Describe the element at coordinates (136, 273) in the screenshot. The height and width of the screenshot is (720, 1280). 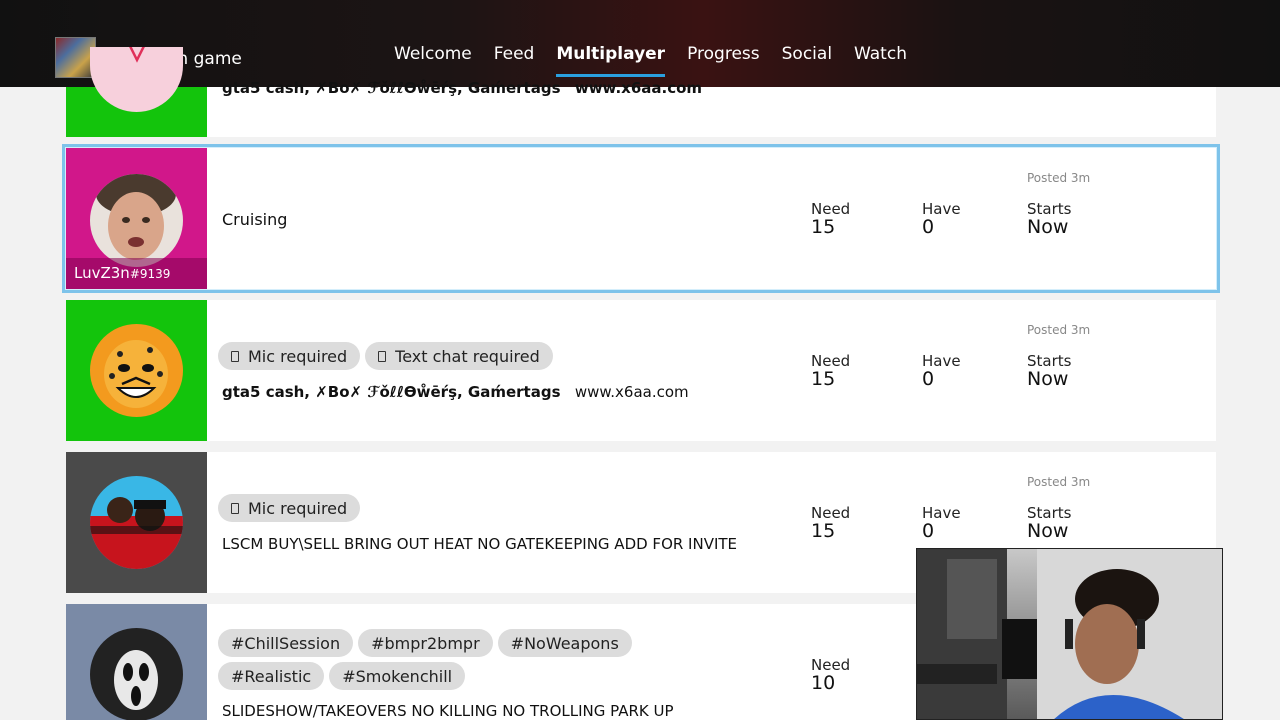
I see `gamertag-label: LuvZ3n#9139` at that location.